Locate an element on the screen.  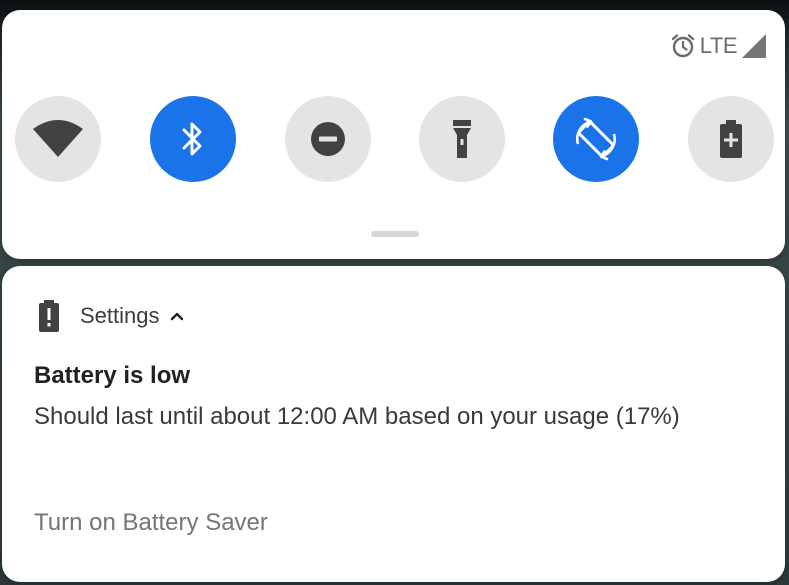
status-bar: LTE is located at coordinates (718, 46).